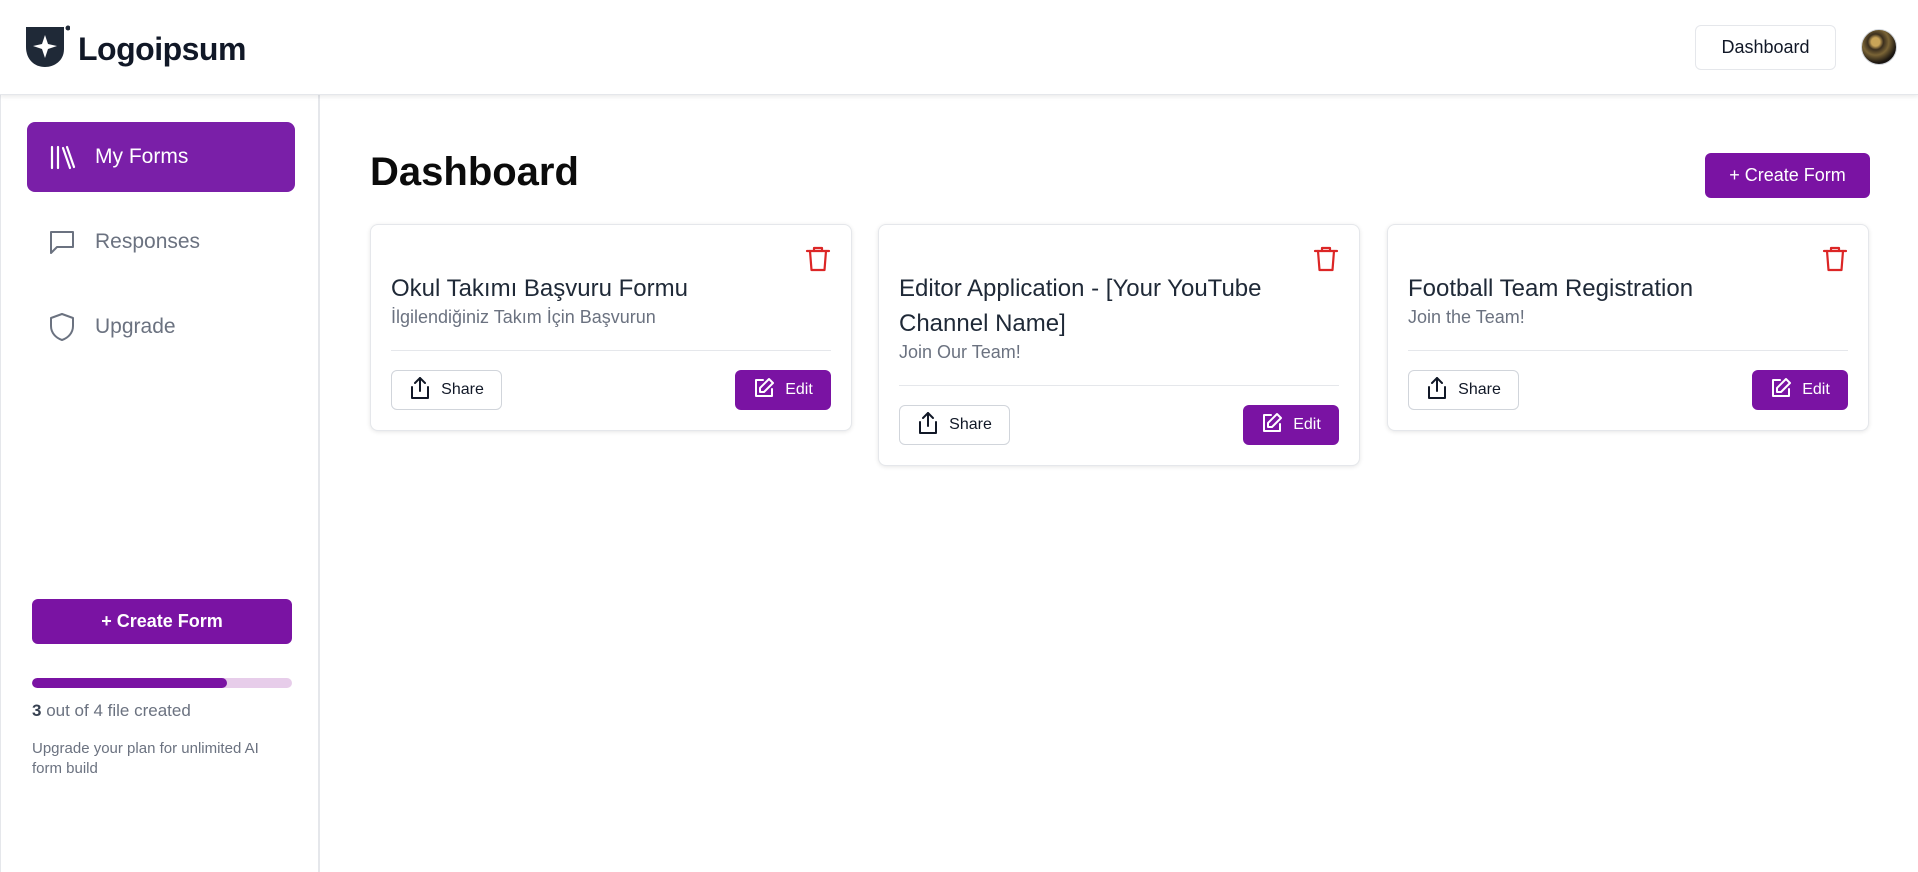 Image resolution: width=1918 pixels, height=872 pixels. I want to click on shield-icon, so click(62, 327).